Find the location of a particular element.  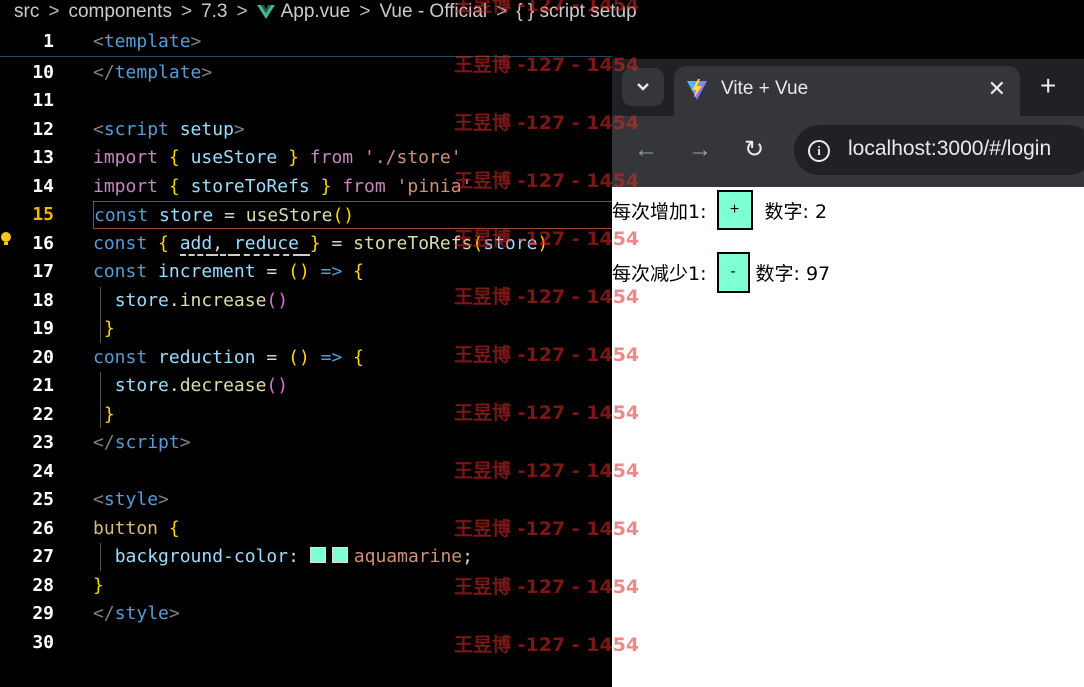

breadcrumb-src: src is located at coordinates (19, 12).